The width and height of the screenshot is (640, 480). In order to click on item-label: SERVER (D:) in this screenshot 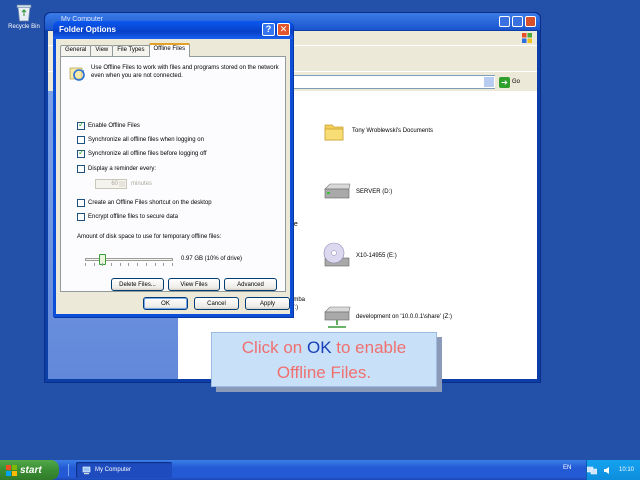, I will do `click(374, 192)`.